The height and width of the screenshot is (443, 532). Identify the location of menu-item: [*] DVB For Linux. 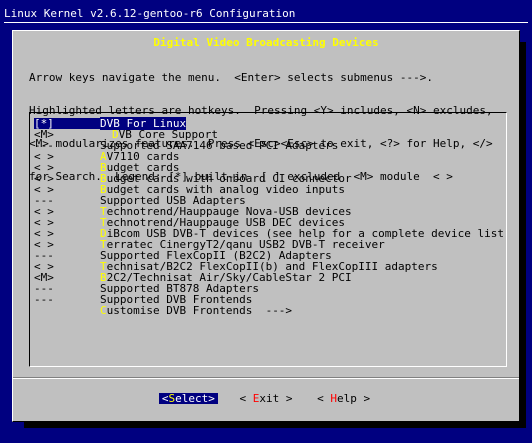
(269, 123).